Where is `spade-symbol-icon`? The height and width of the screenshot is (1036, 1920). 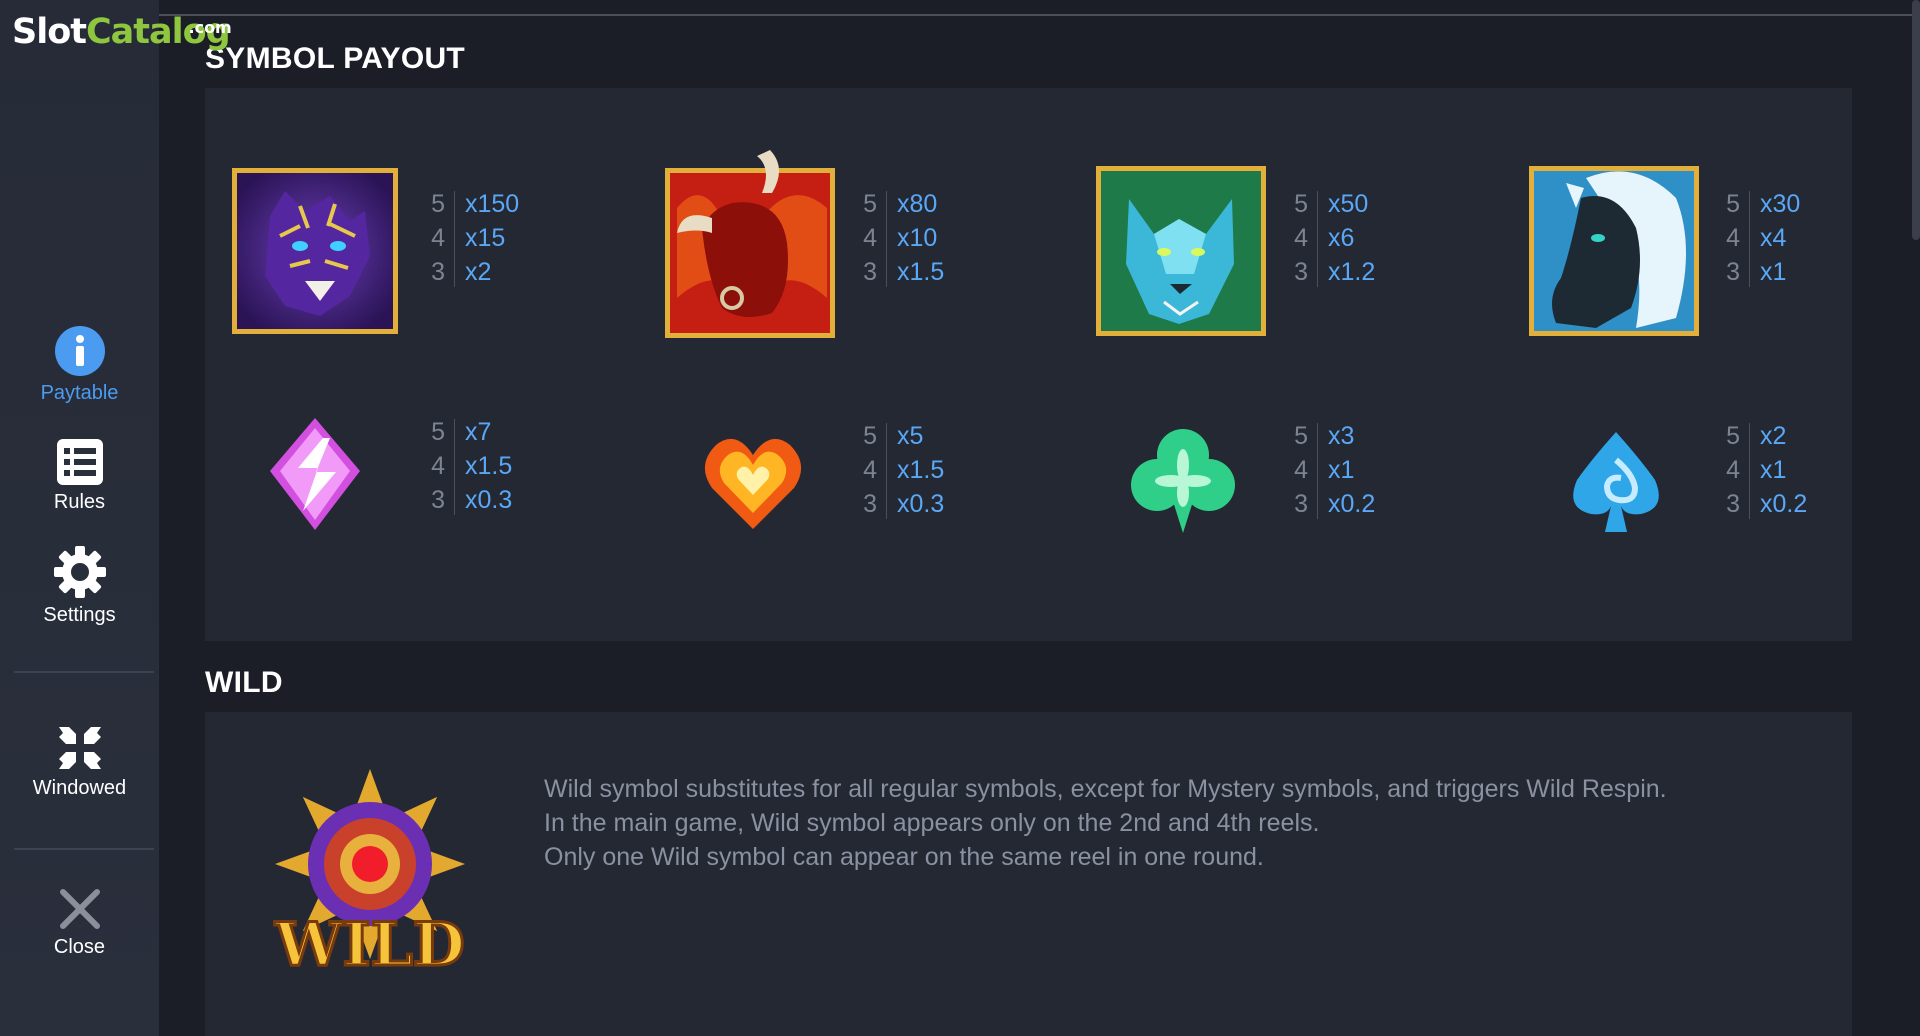 spade-symbol-icon is located at coordinates (1616, 482).